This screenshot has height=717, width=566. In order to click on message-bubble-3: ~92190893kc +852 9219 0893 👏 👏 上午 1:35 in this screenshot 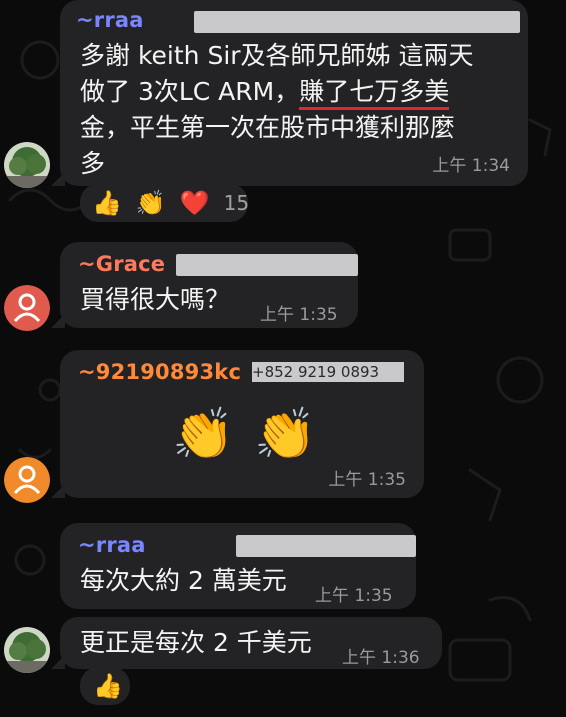, I will do `click(237, 424)`.